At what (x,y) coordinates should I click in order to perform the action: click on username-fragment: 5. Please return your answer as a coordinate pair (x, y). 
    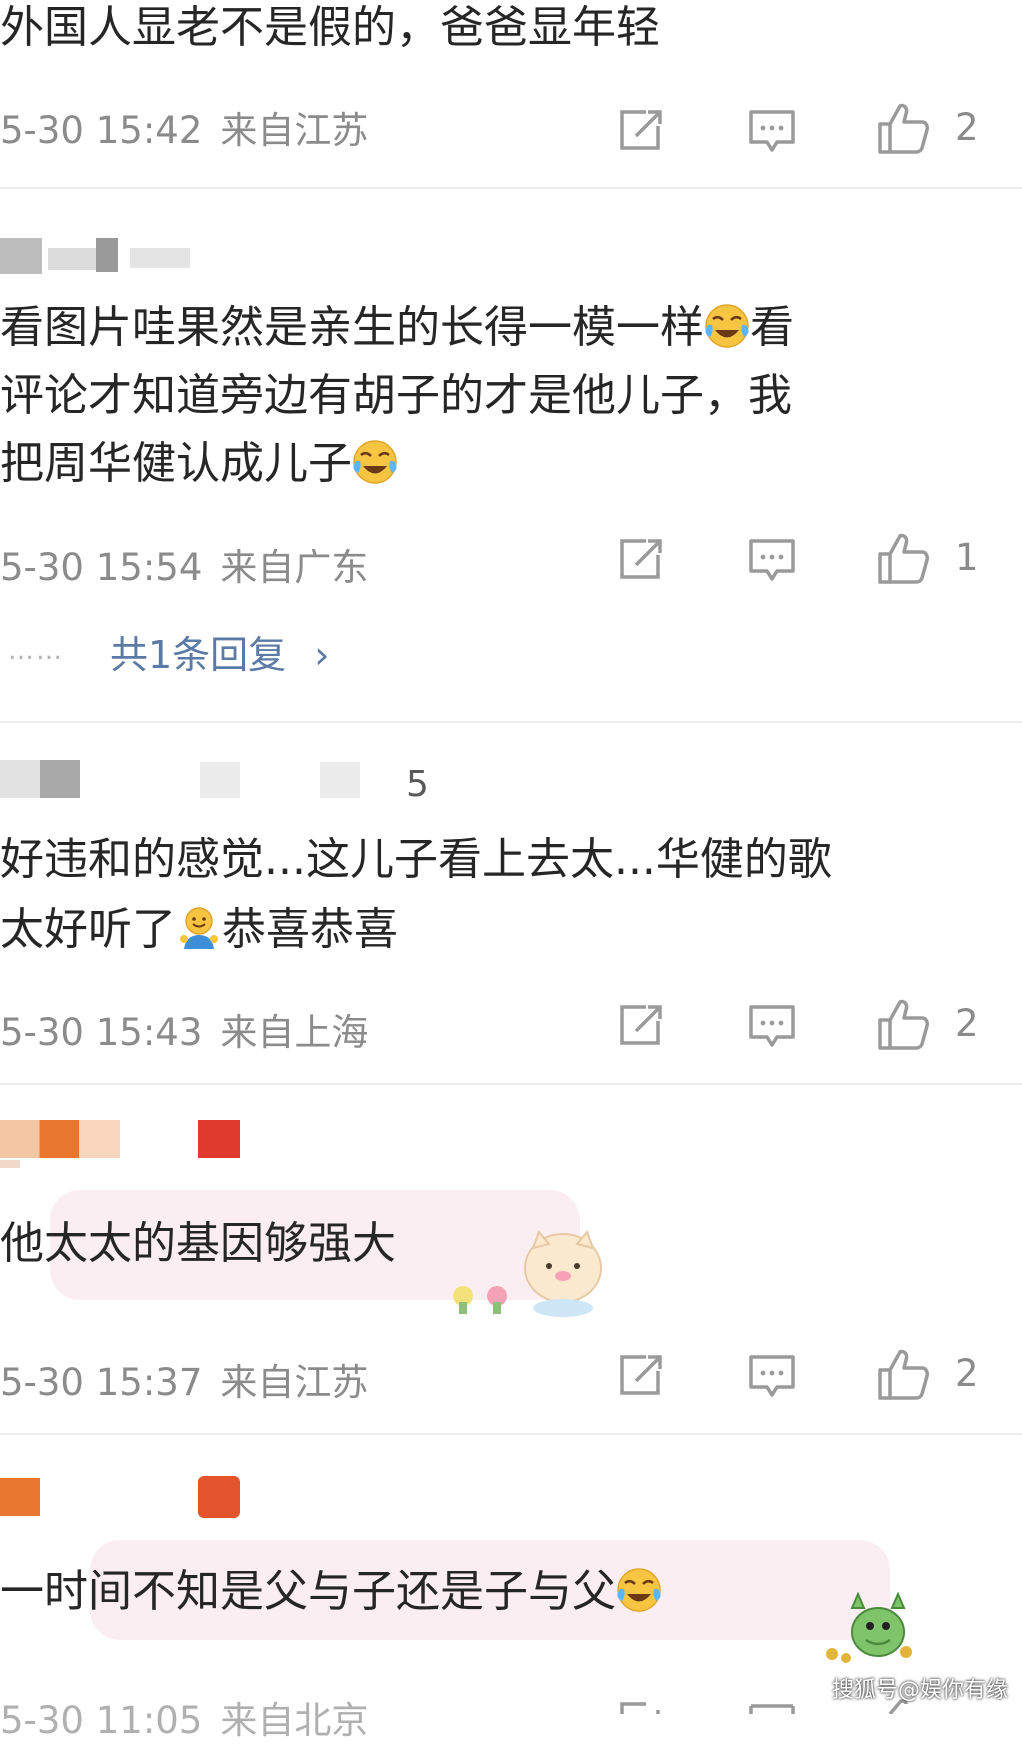
    Looking at the image, I should click on (417, 784).